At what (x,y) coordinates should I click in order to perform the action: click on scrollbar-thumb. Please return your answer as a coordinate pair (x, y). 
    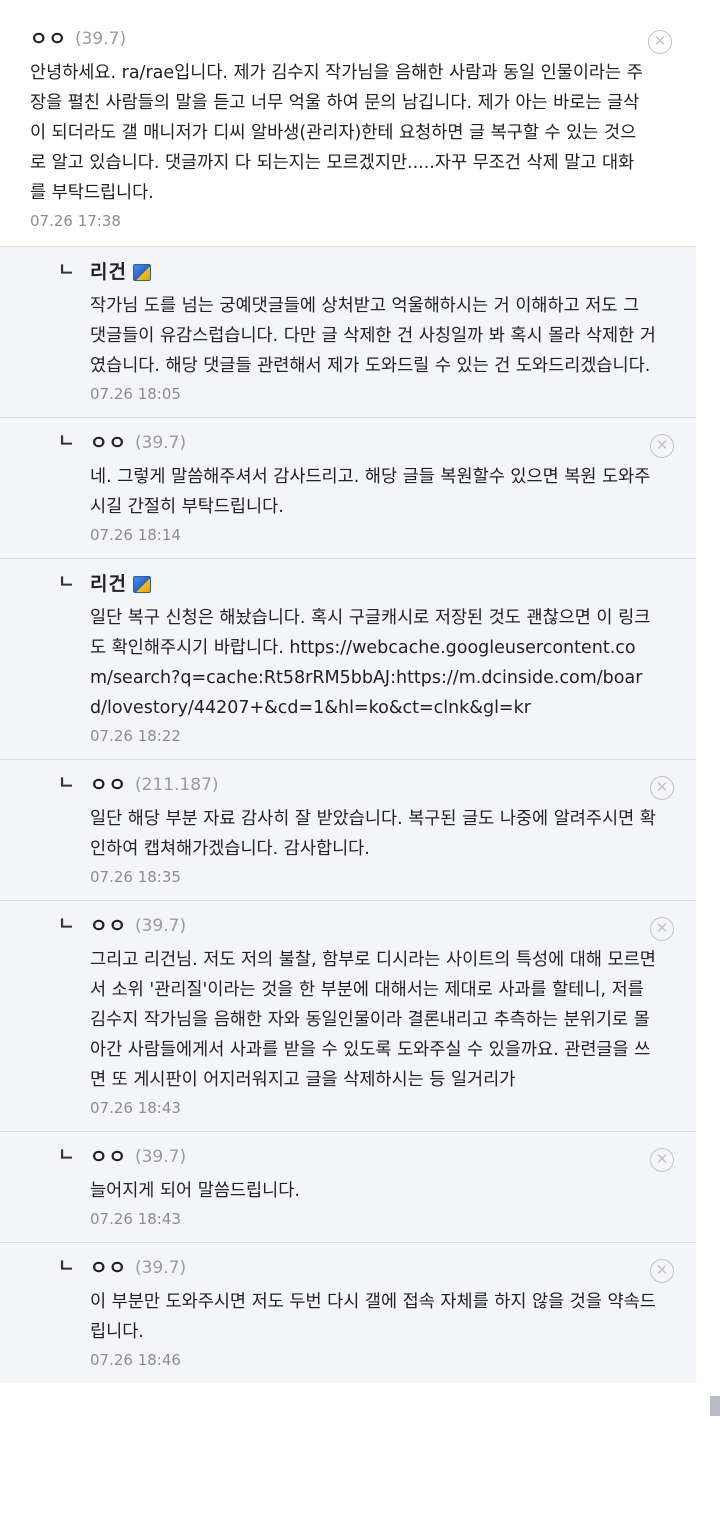
    Looking at the image, I should click on (715, 1406).